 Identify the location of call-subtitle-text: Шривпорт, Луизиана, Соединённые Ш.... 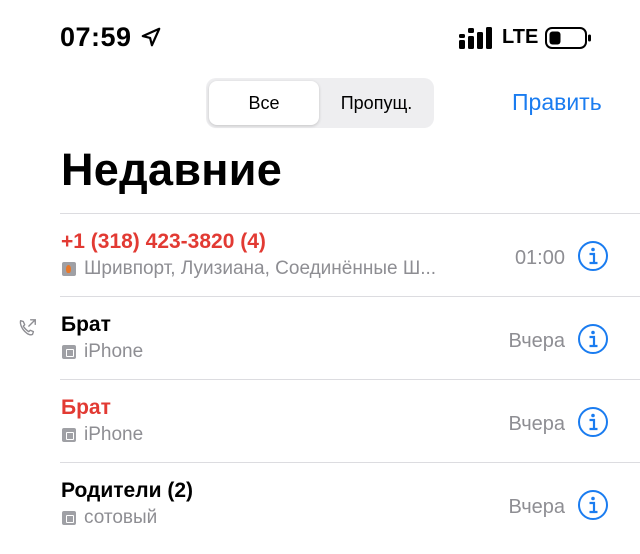
(260, 268).